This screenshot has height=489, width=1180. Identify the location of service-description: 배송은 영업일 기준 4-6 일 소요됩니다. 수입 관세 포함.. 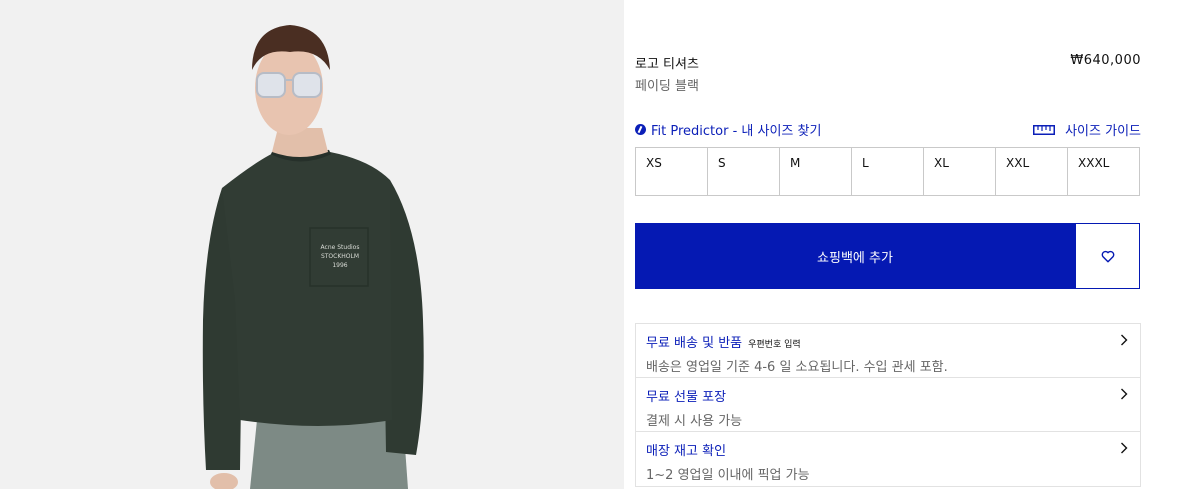
(797, 367).